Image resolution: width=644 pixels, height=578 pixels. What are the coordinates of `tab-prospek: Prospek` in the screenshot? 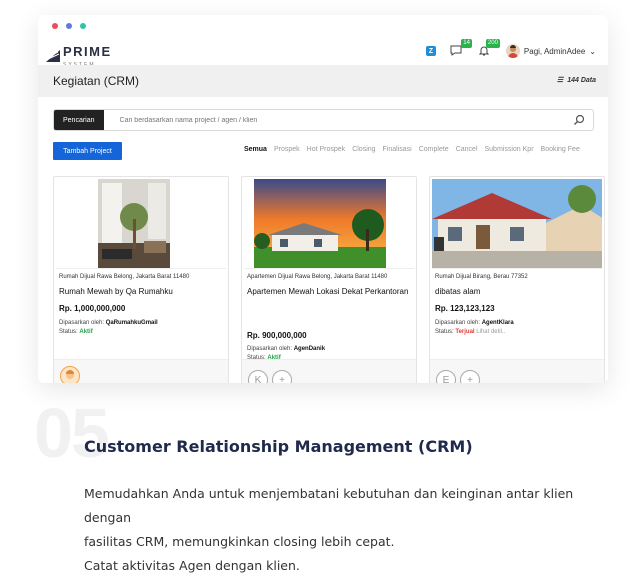 It's located at (287, 149).